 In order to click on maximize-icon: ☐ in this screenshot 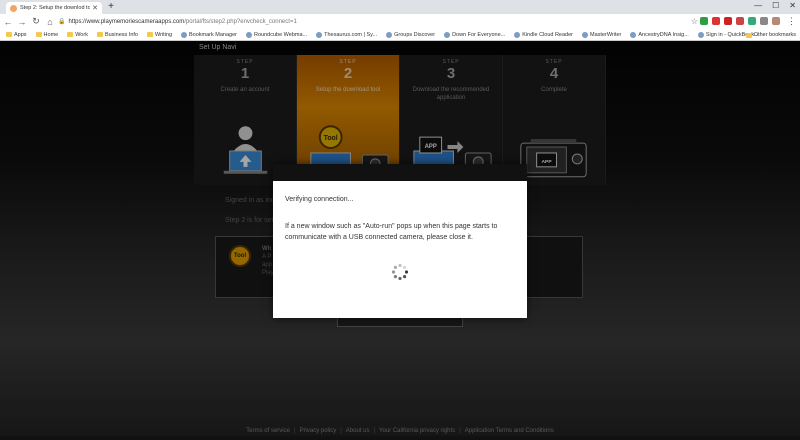, I will do `click(775, 5)`.